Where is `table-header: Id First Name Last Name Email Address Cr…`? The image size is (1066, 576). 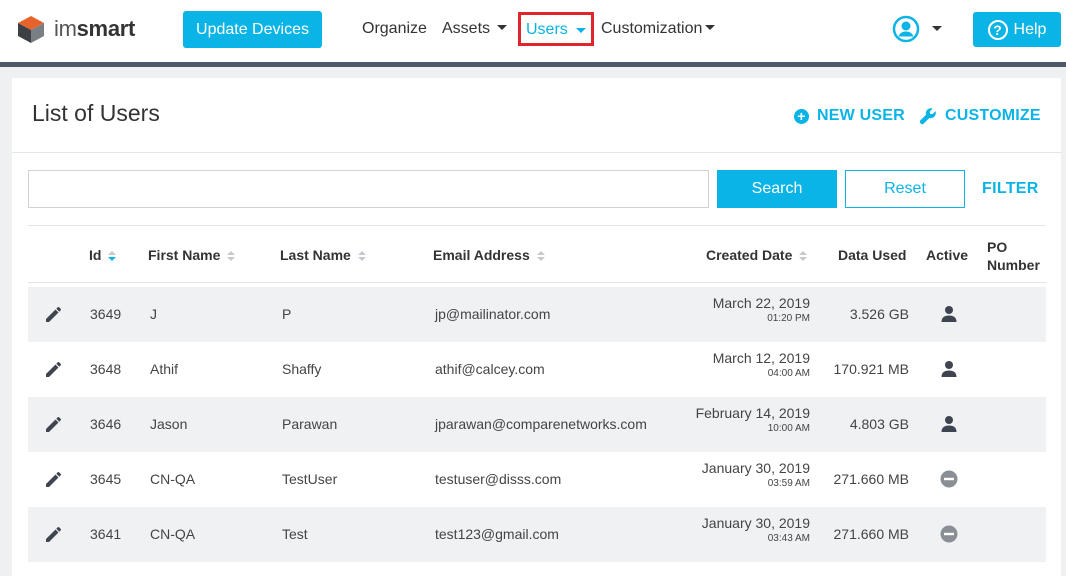
table-header: Id First Name Last Name Email Address Cr… is located at coordinates (537, 254).